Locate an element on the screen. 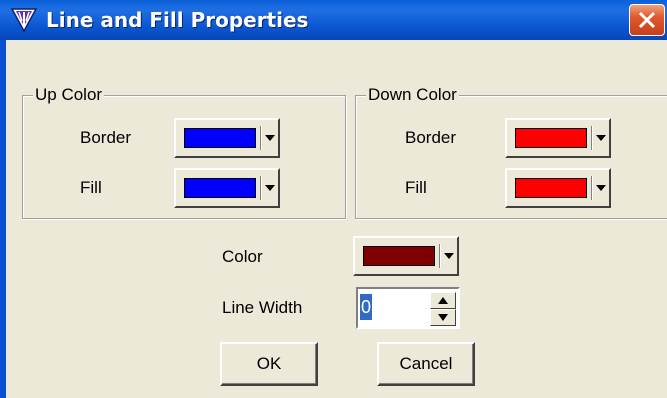 The height and width of the screenshot is (398, 667). spin-up-button is located at coordinates (443, 300).